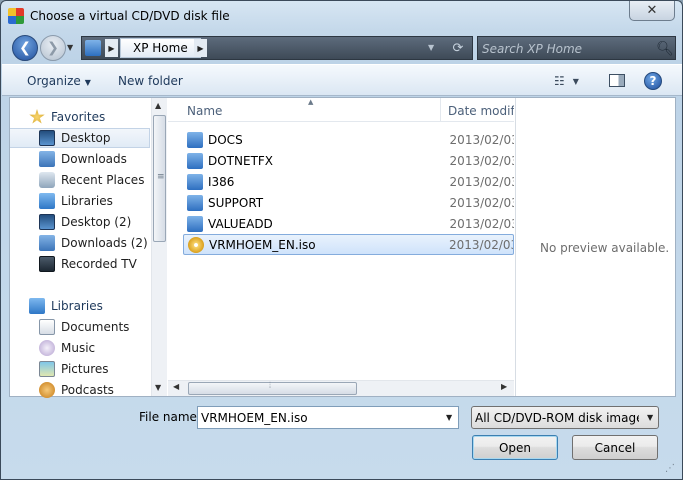  Describe the element at coordinates (37, 116) in the screenshot. I see `favorites-star-icon` at that location.